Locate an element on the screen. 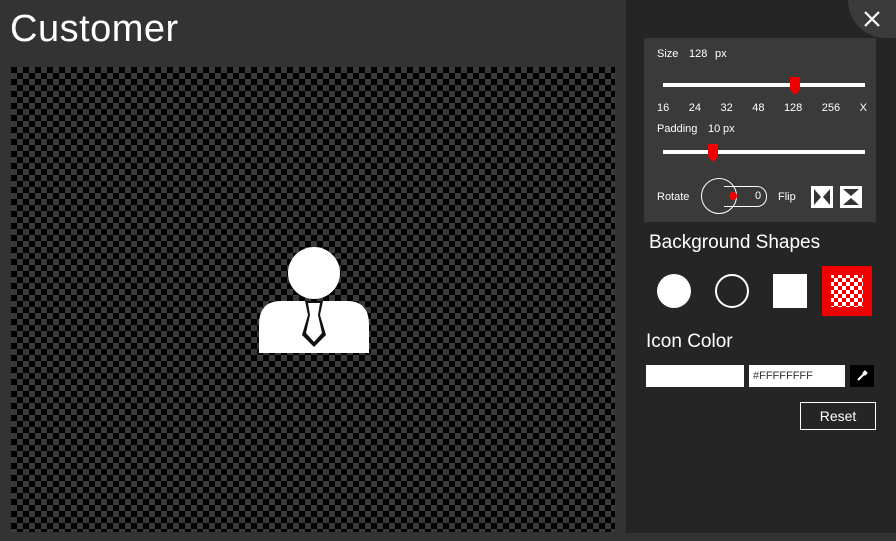 This screenshot has width=896, height=541. size-slider-thumb is located at coordinates (795, 86).